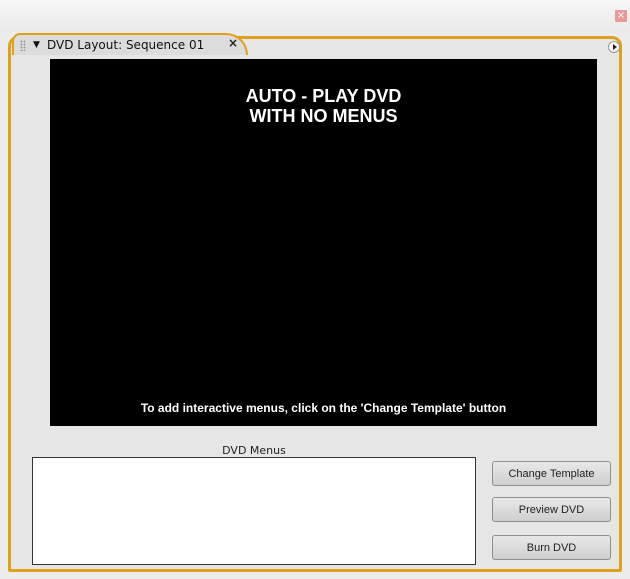  I want to click on preview-heading: AUTO - PLAY DVD WITH NO MENUS, so click(323, 106).